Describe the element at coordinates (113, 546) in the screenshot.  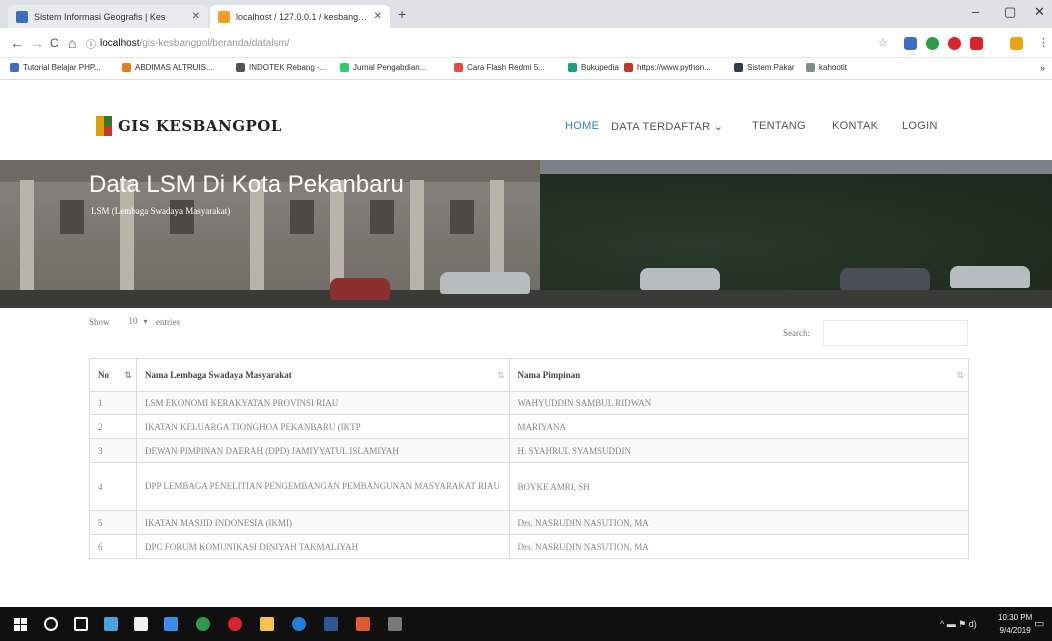
I see `cell-no: 6` at that location.